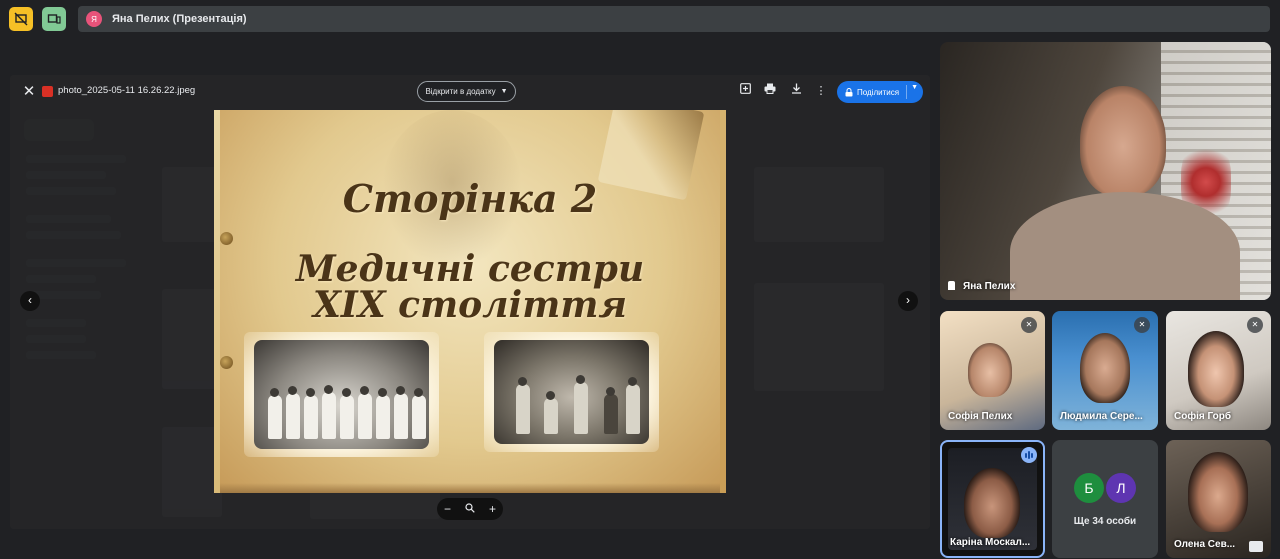 This screenshot has width=1280, height=559. What do you see at coordinates (980, 416) in the screenshot?
I see `participant-name: Софія Пелих` at bounding box center [980, 416].